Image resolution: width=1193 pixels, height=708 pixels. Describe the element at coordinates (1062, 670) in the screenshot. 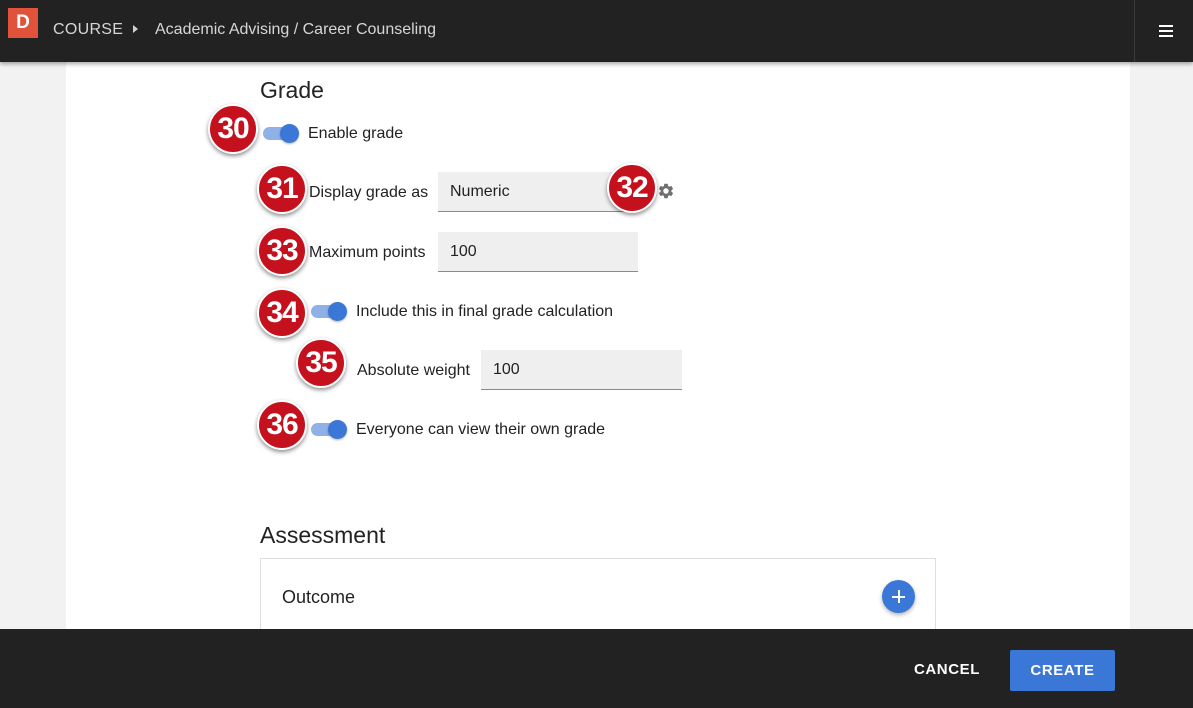

I see `create-button: CREATE` at that location.